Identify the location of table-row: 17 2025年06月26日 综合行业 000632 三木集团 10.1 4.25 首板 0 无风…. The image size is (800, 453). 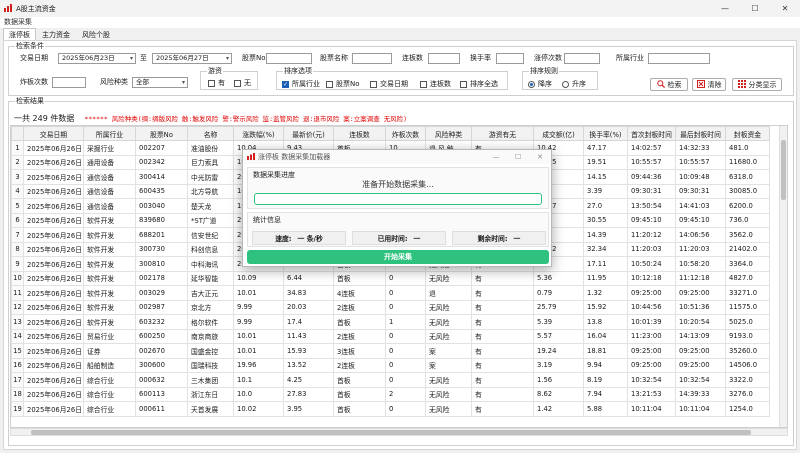
(390, 380).